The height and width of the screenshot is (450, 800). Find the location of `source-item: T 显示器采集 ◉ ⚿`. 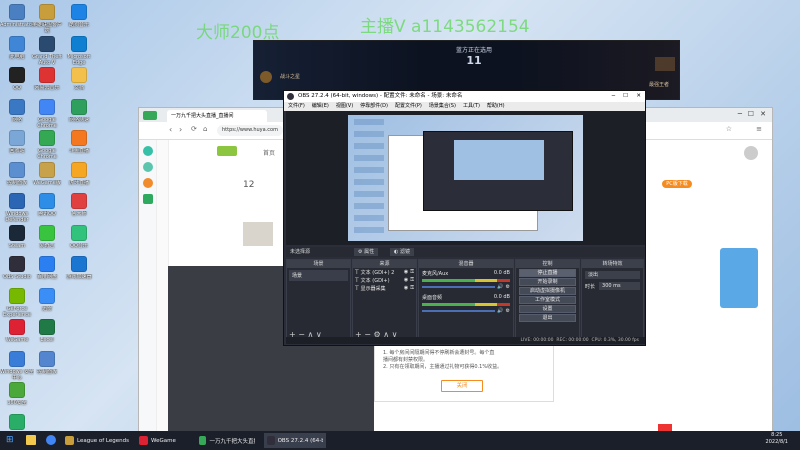

source-item: T 显示器采集 ◉ ⚿ is located at coordinates (384, 288).